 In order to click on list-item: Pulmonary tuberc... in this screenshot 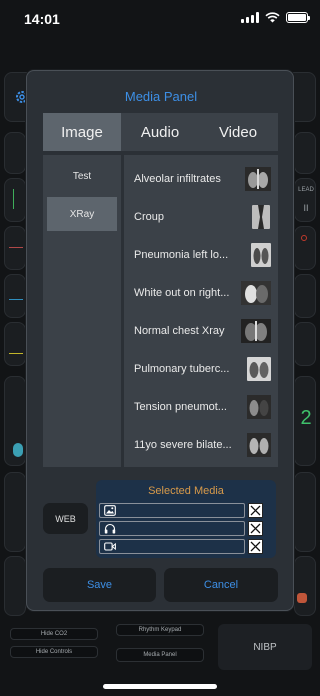, I will do `click(201, 369)`.